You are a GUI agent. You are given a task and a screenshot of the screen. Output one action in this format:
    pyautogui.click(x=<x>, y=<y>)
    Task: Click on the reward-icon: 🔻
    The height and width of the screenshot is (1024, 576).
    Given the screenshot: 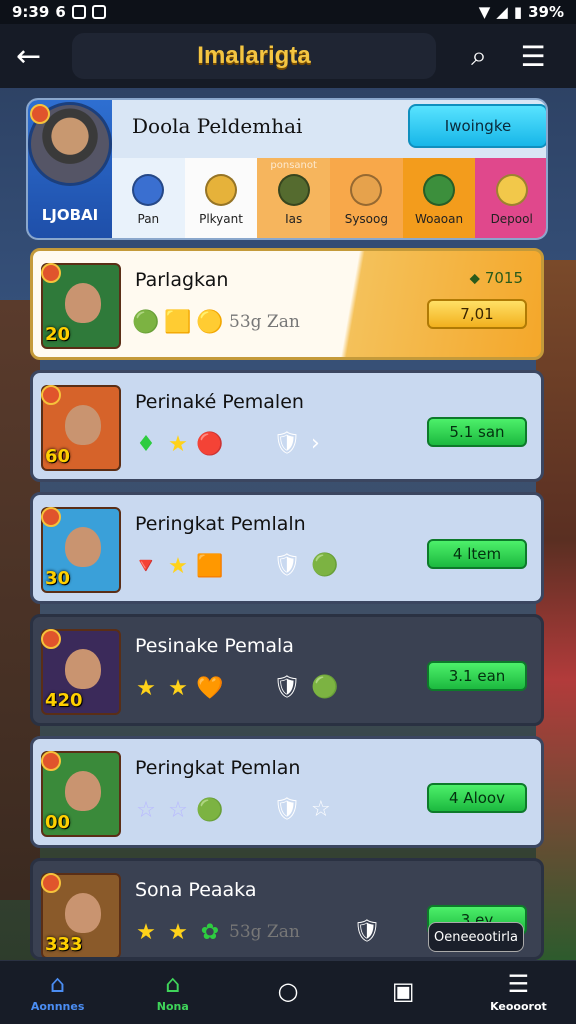 What is the action you would take?
    pyautogui.click(x=146, y=566)
    